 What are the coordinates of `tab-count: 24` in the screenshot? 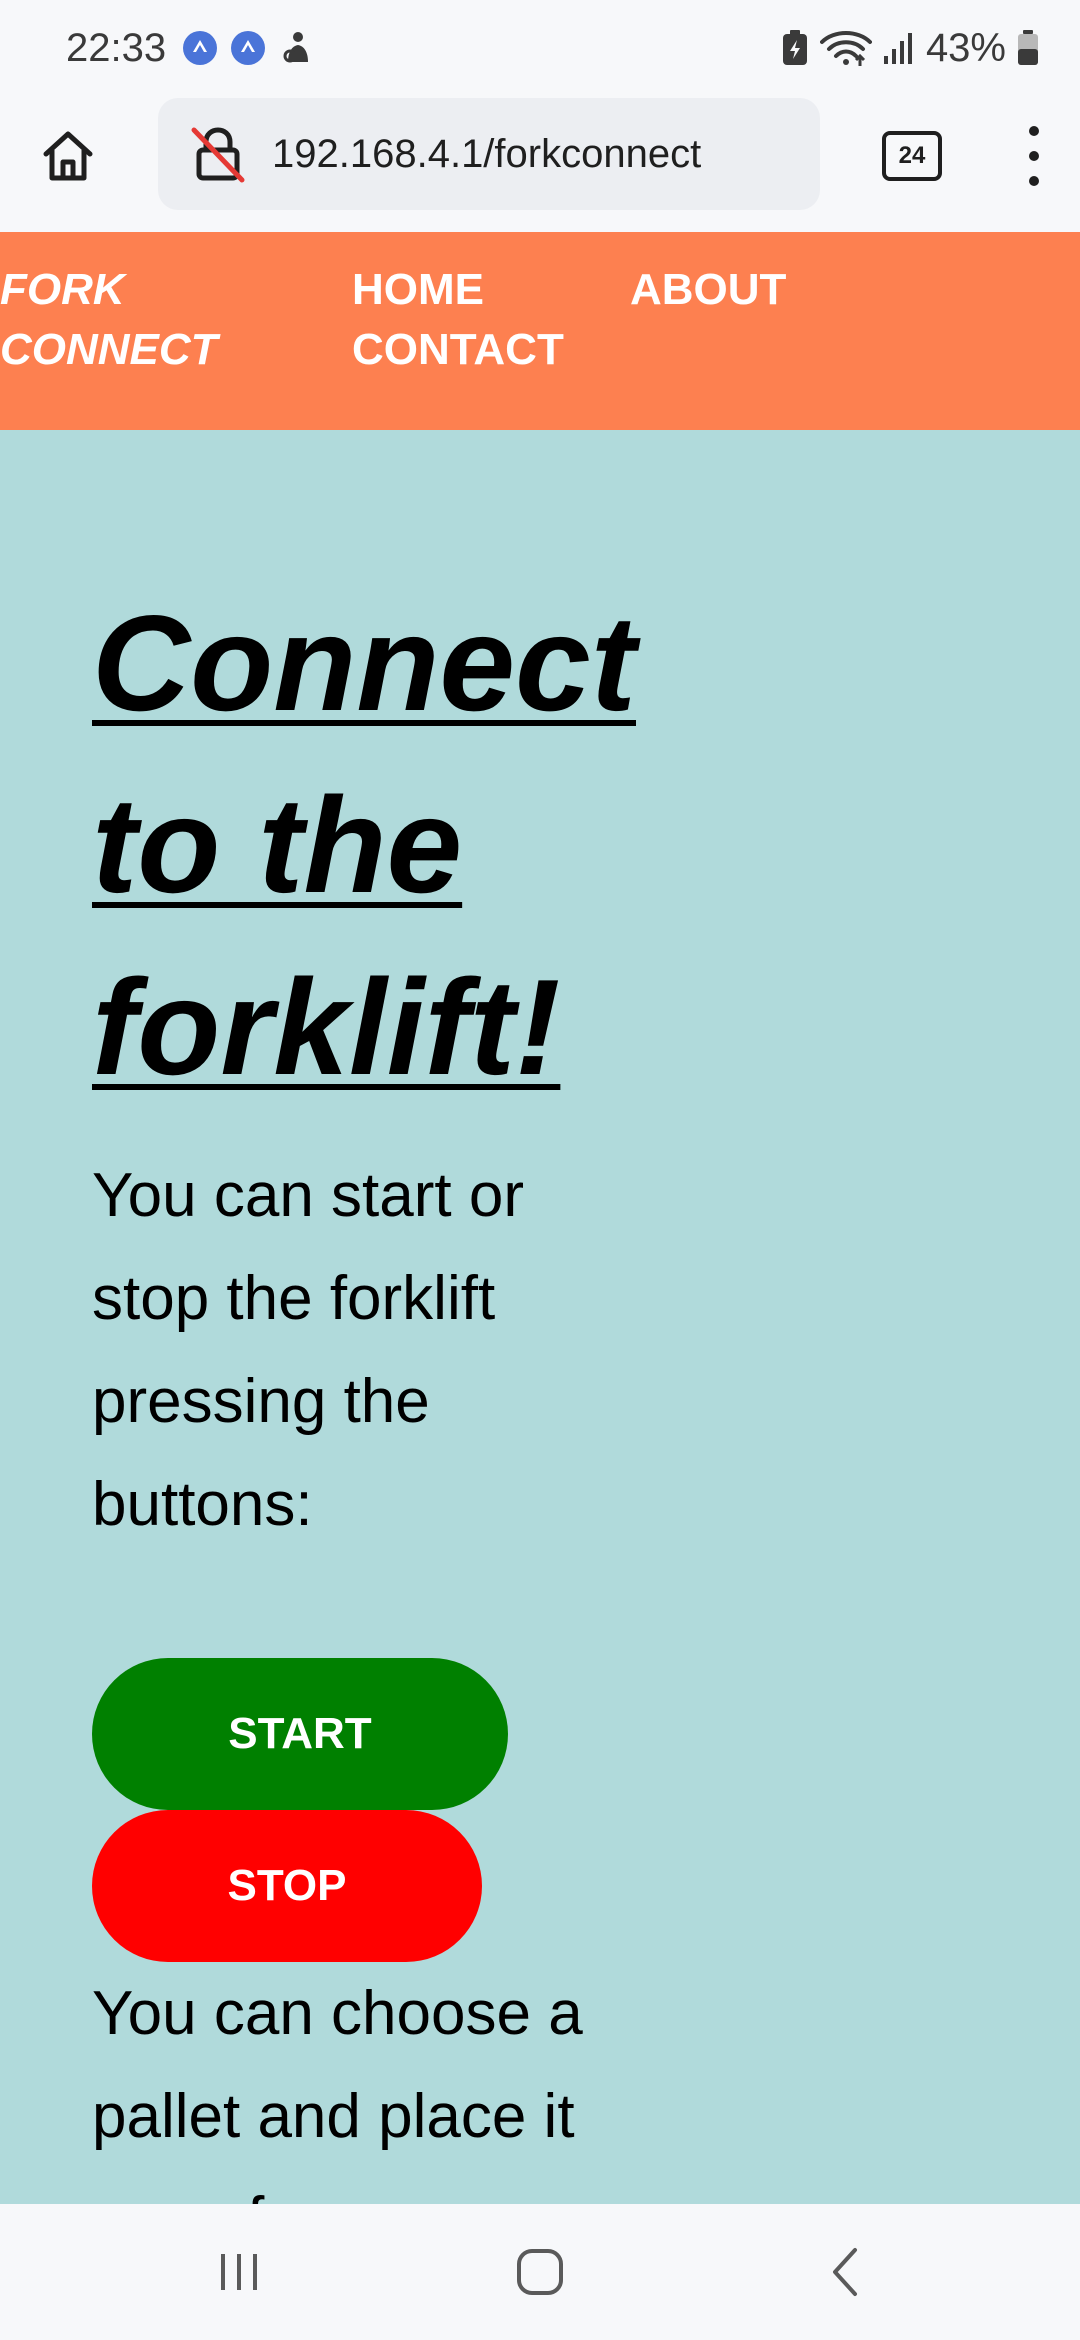 It's located at (912, 155).